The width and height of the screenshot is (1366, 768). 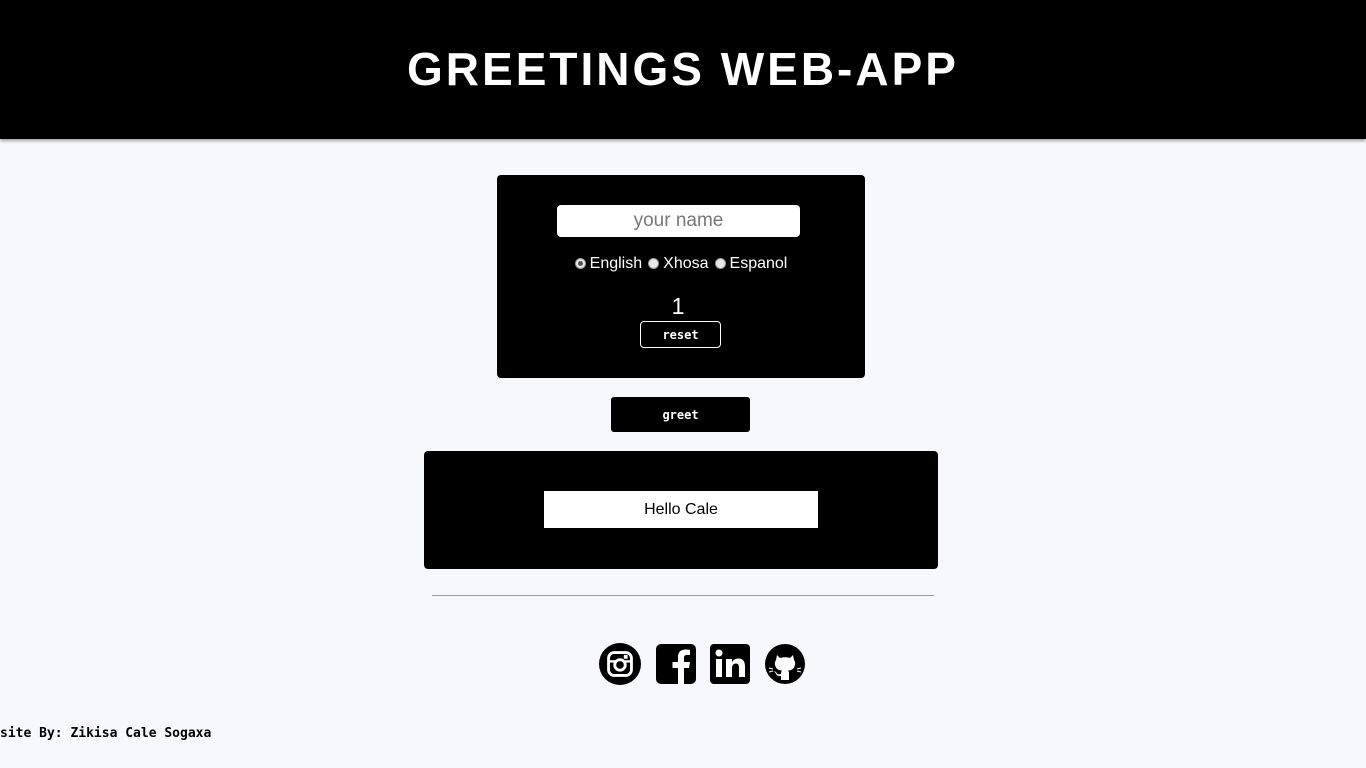 I want to click on greet-counter: 1, so click(x=678, y=306).